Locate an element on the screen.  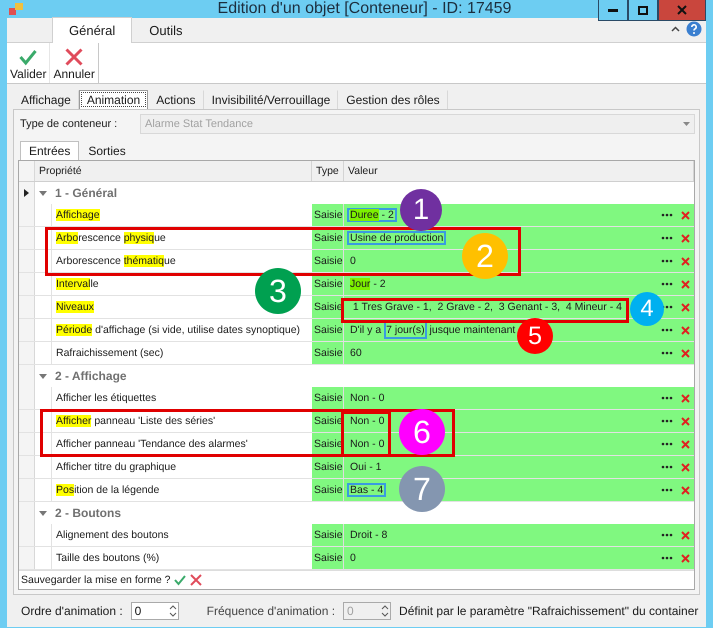
ribbon-tab: Outils is located at coordinates (166, 30).